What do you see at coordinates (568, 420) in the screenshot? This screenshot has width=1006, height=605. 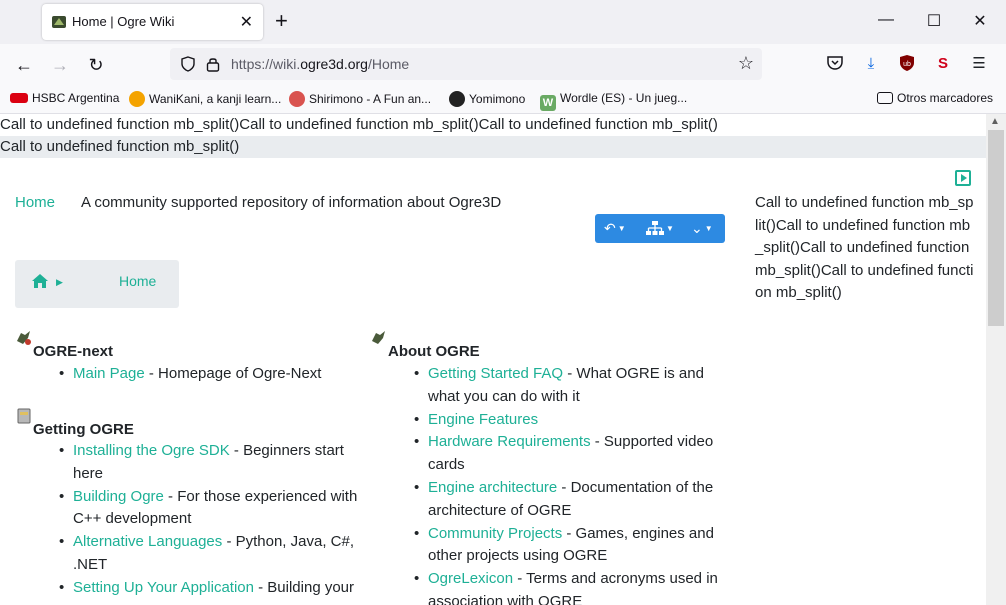 I see `list-item: Engine Features` at bounding box center [568, 420].